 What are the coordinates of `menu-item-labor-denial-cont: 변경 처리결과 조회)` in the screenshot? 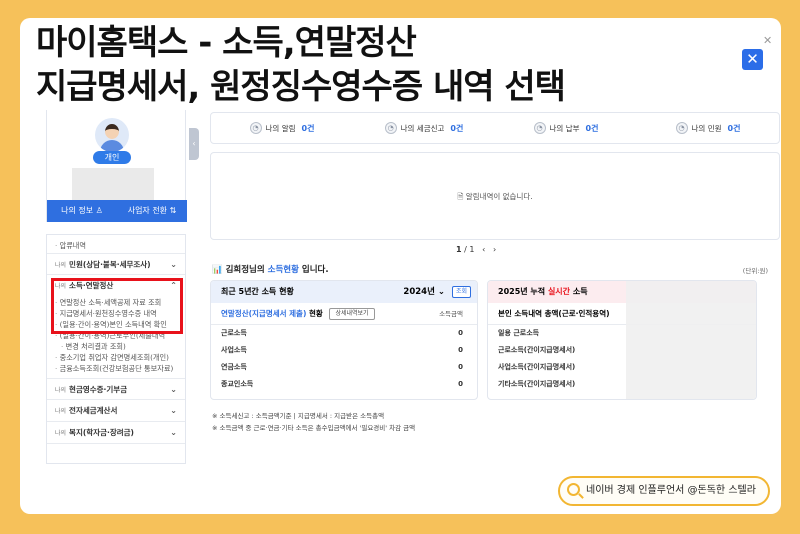 It's located at (116, 346).